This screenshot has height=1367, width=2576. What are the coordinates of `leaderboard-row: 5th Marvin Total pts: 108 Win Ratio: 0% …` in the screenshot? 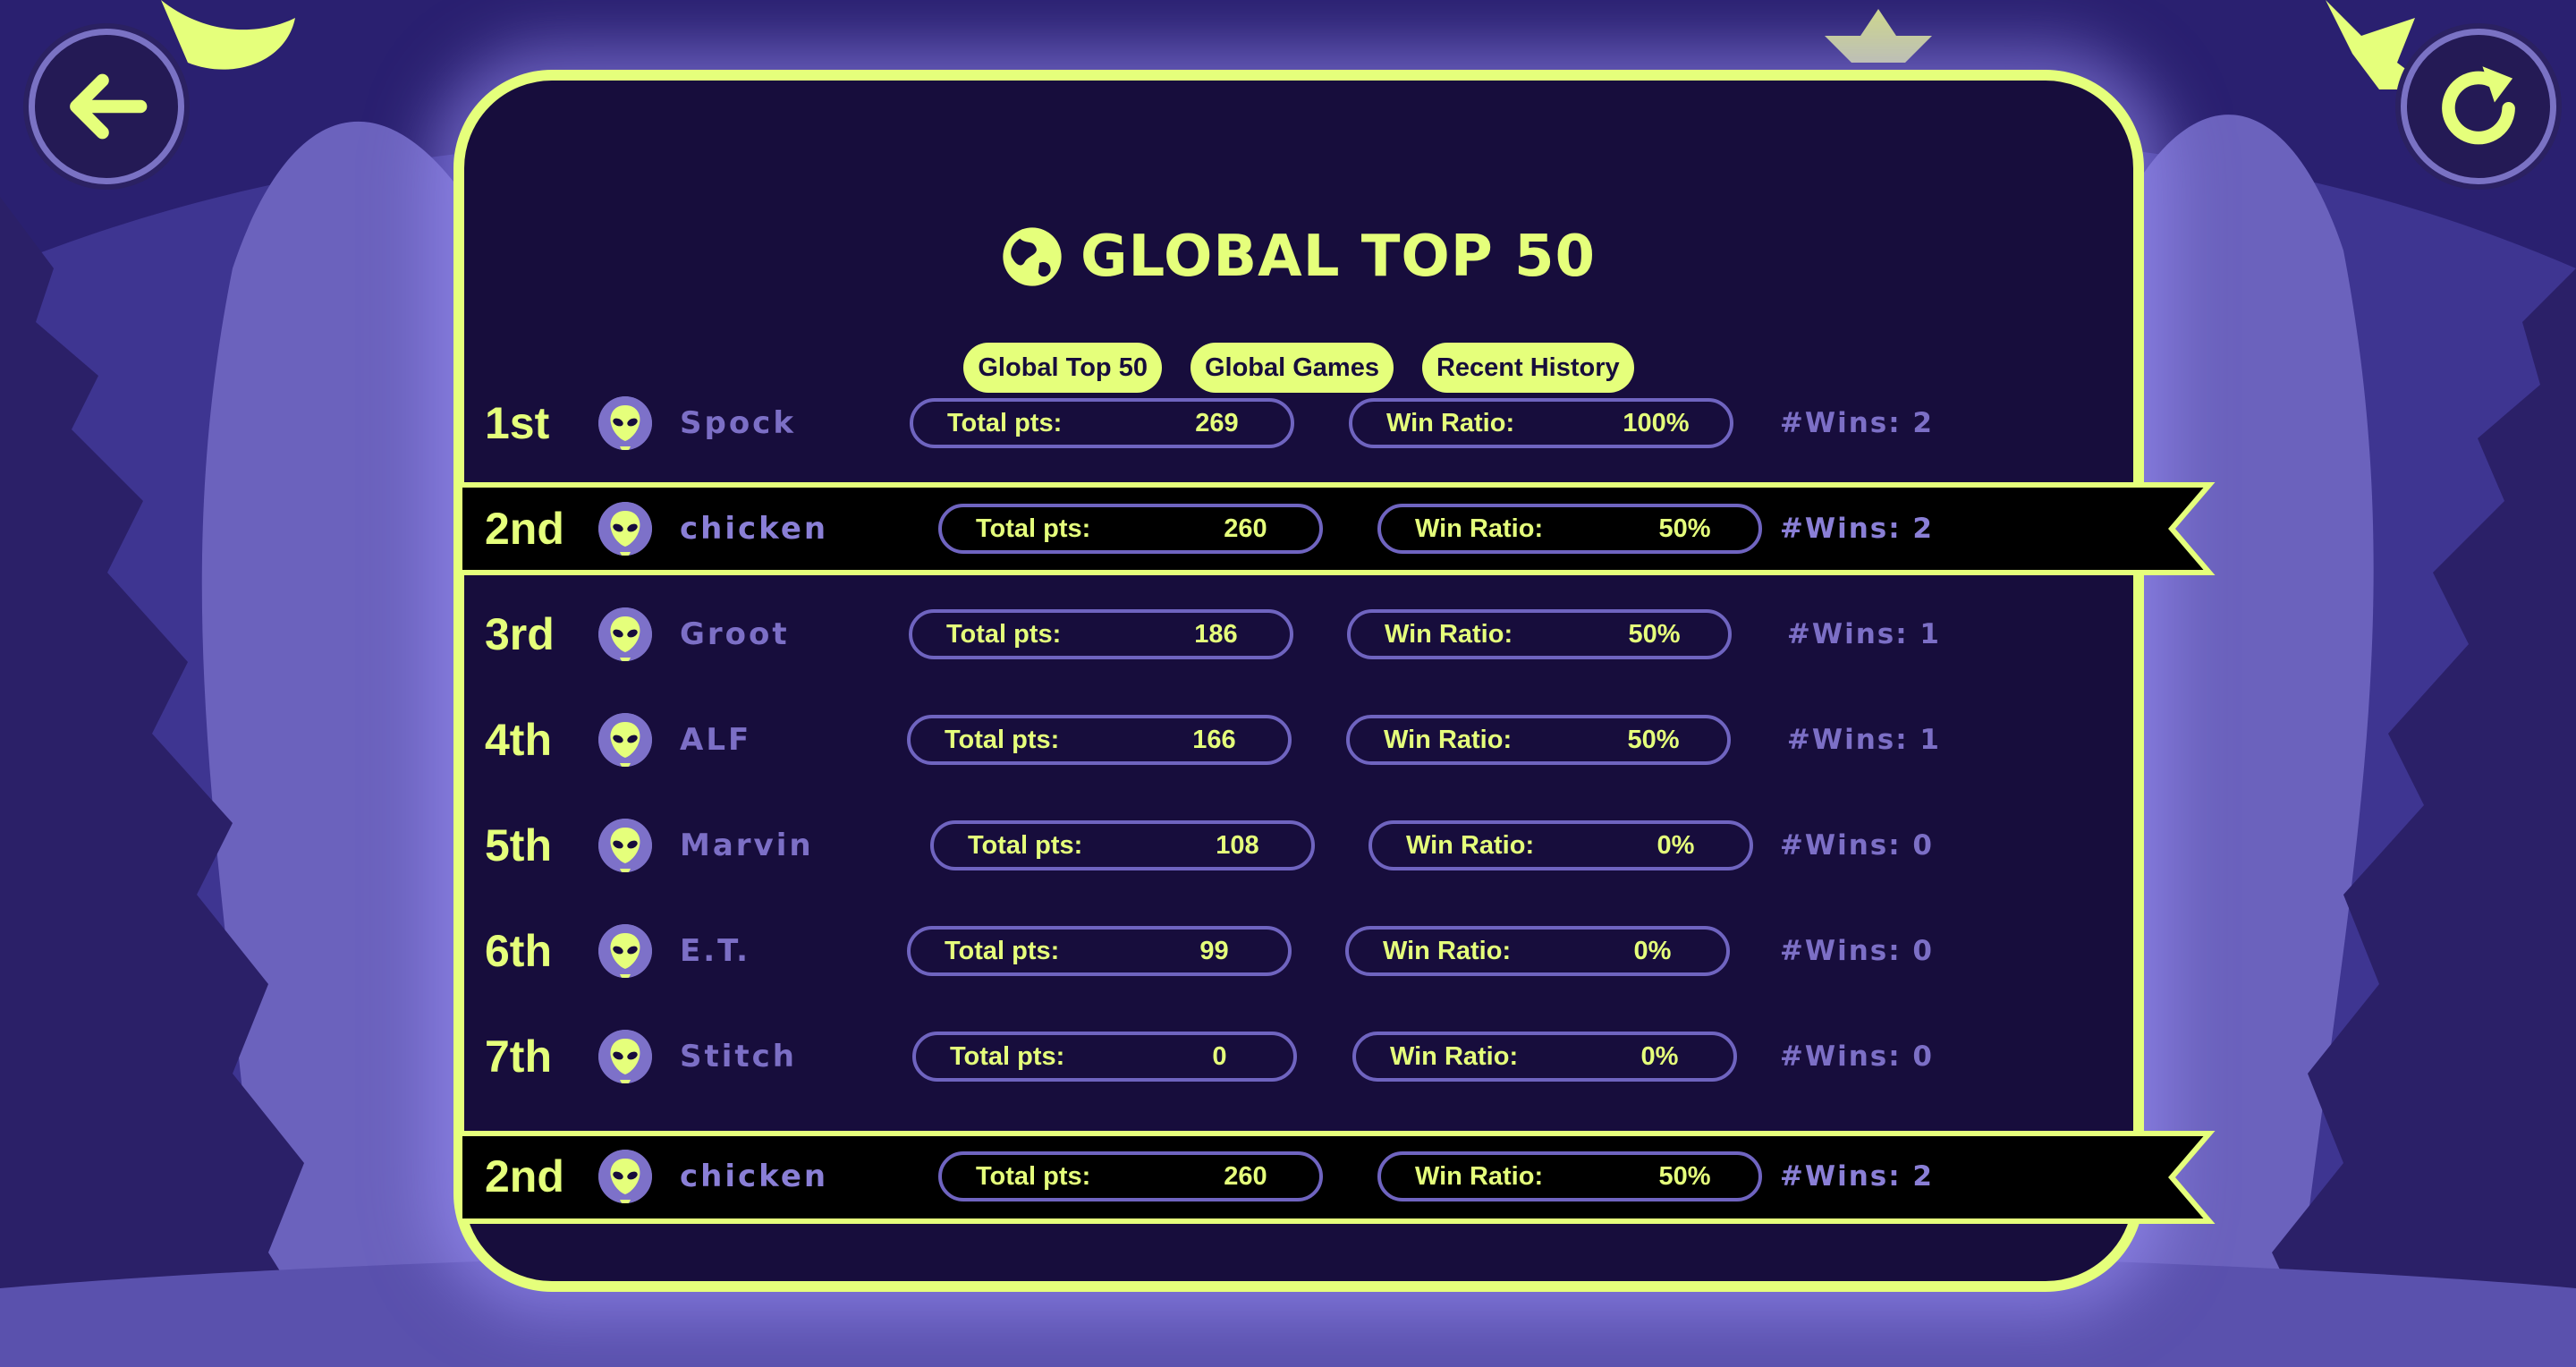 It's located at (1307, 846).